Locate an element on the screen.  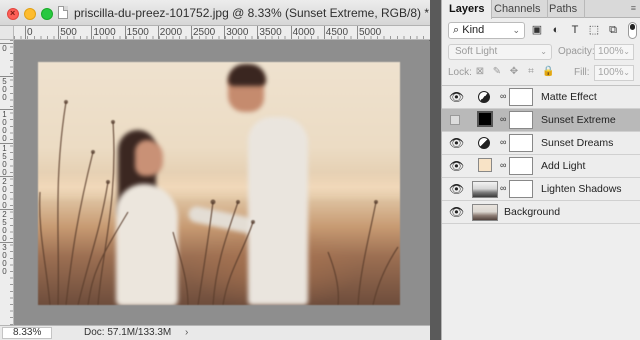
zoom-level-field: 8.33% is located at coordinates (27, 333).